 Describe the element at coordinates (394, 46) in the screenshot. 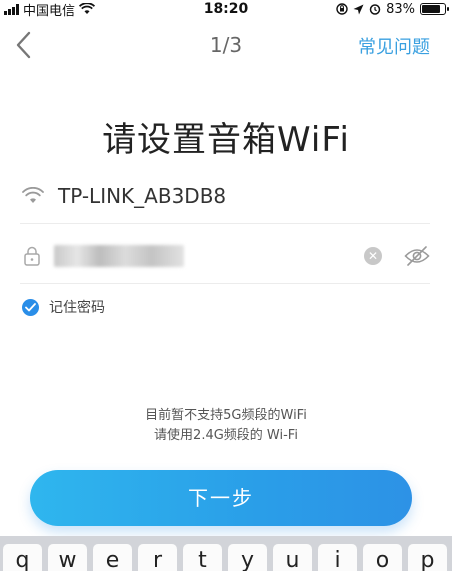

I see `faq-link: 常见问题` at that location.